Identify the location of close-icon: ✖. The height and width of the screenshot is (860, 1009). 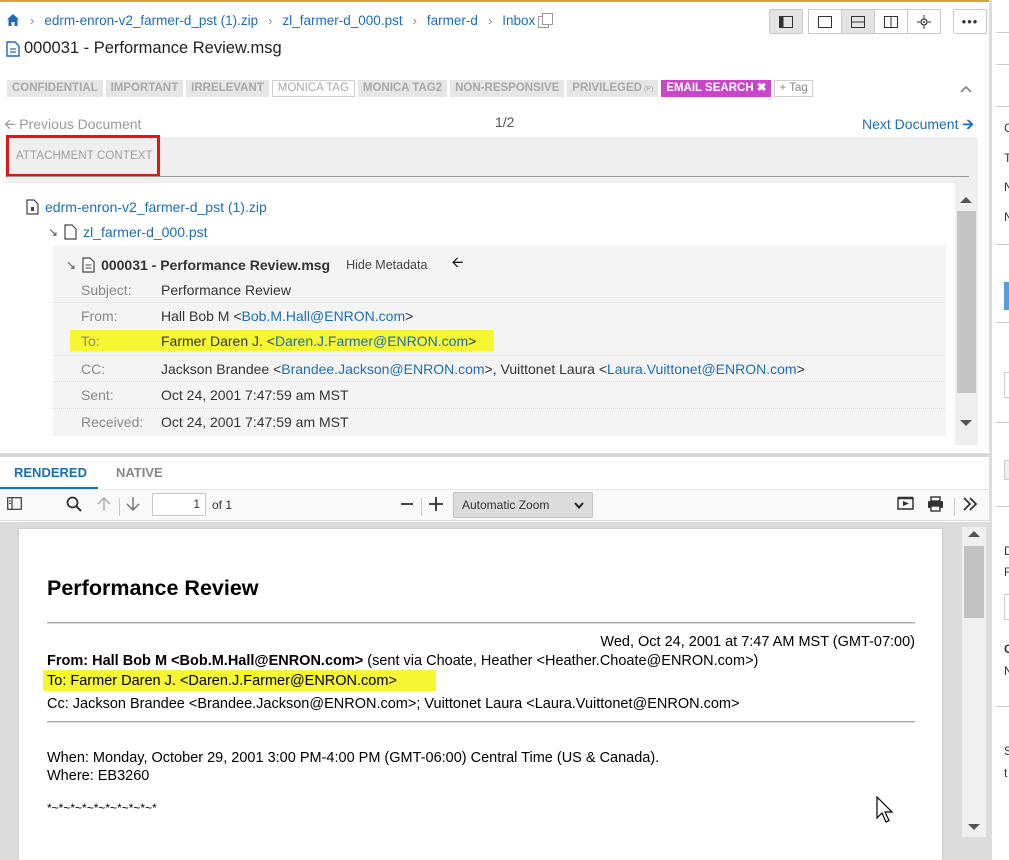
(762, 88).